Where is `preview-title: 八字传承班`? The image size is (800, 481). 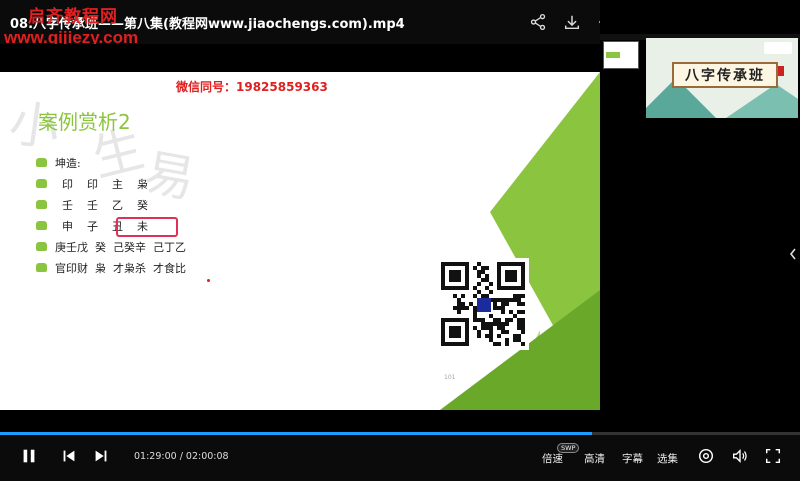
preview-title: 八字传承班 is located at coordinates (725, 76).